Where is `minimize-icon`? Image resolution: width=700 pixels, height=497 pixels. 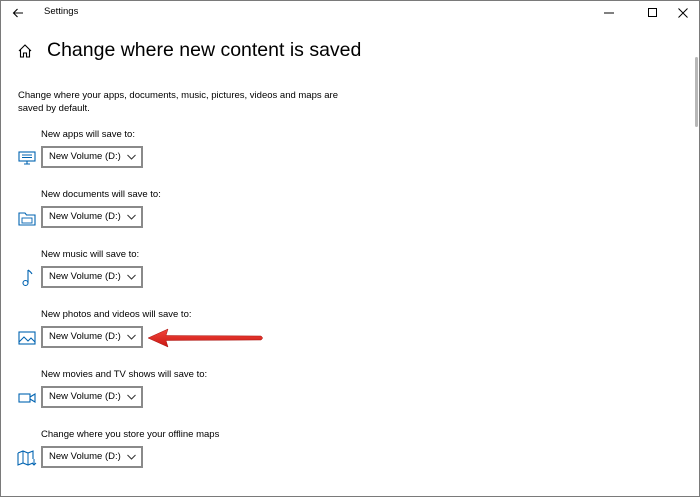
minimize-icon is located at coordinates (609, 13).